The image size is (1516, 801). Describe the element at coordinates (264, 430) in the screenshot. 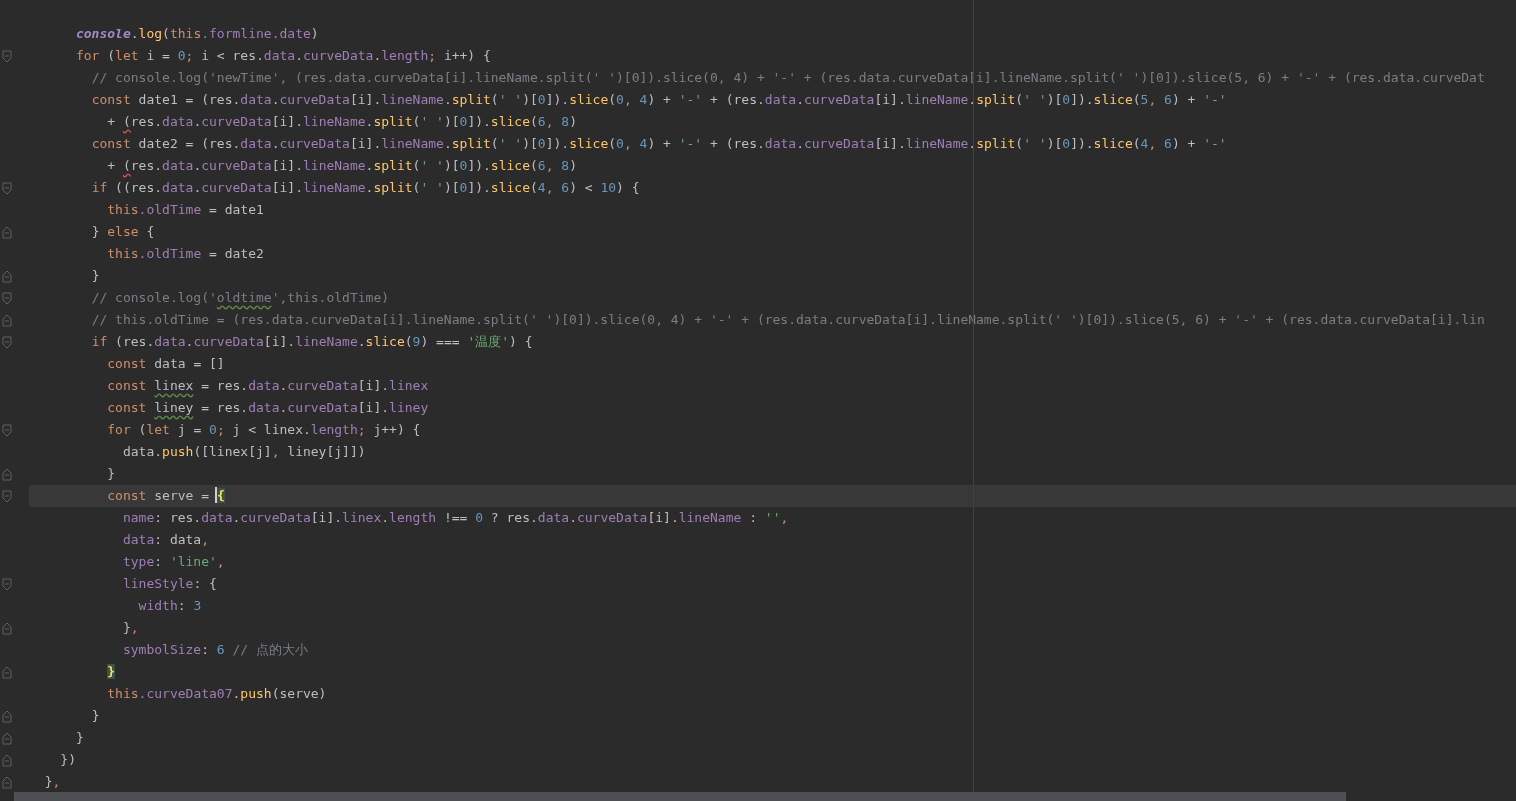

I see `code-line: for (let j = 0; j < linex.length; j++) {` at that location.